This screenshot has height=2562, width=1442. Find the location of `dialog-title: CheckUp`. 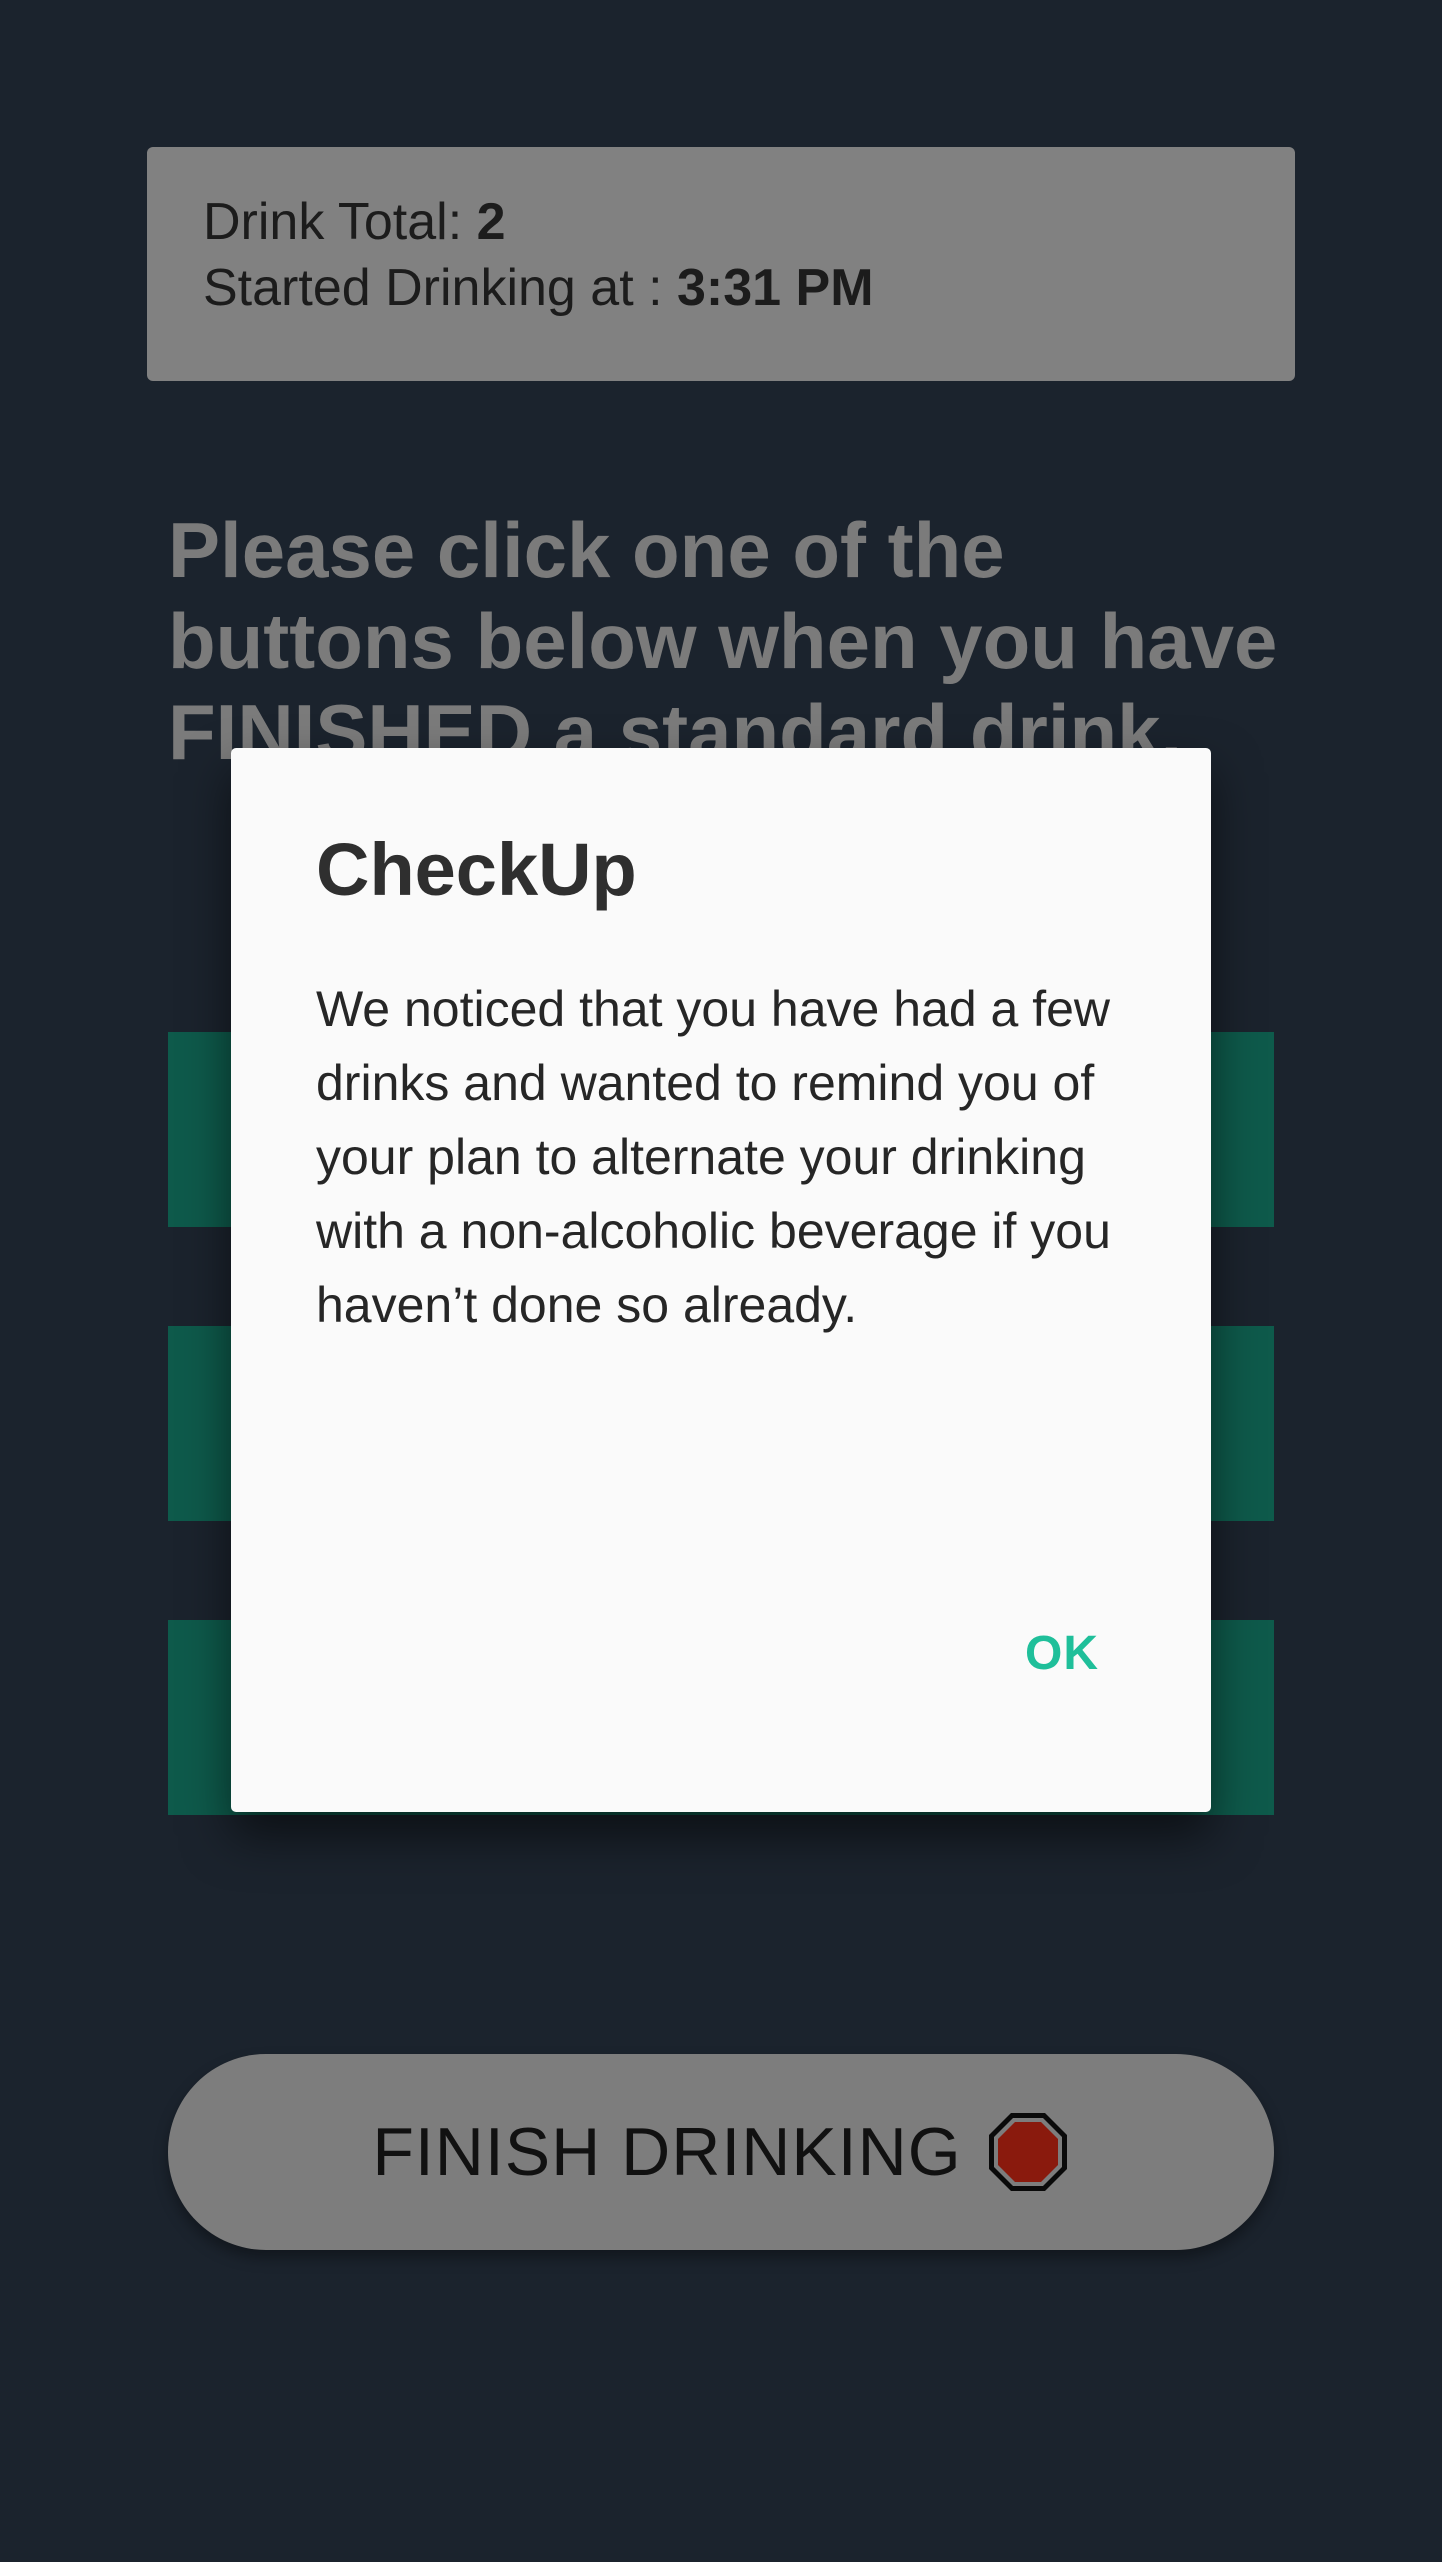

dialog-title: CheckUp is located at coordinates (476, 869).